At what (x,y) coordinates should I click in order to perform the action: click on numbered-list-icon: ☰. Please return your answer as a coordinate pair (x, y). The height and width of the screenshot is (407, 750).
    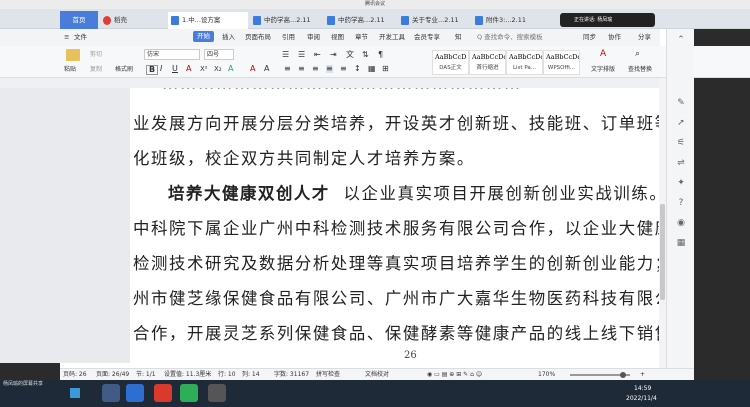
    Looking at the image, I should click on (301, 55).